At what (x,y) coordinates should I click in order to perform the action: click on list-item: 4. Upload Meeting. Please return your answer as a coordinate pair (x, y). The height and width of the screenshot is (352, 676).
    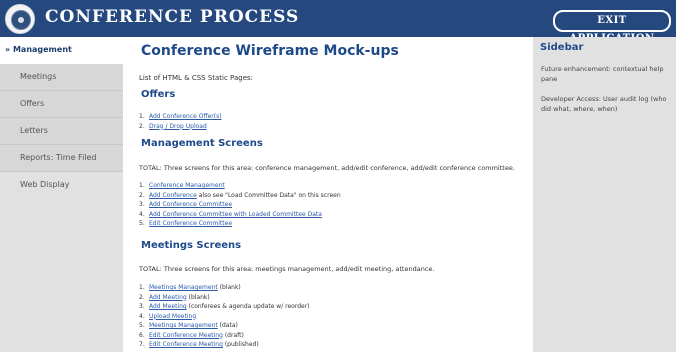
    Looking at the image, I should click on (168, 316).